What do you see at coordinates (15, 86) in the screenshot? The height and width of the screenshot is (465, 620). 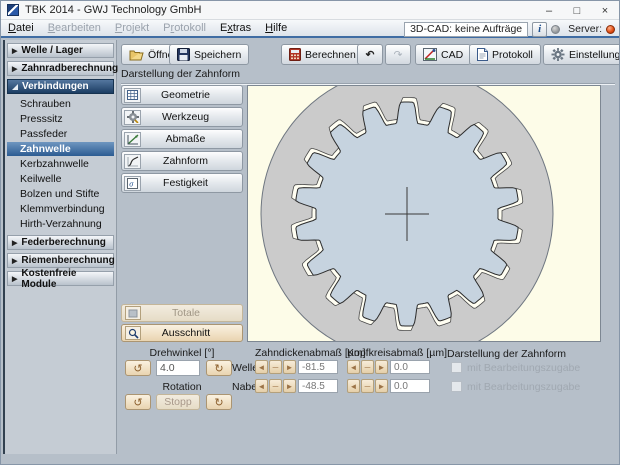 I see `expanded-triangle-icon` at bounding box center [15, 86].